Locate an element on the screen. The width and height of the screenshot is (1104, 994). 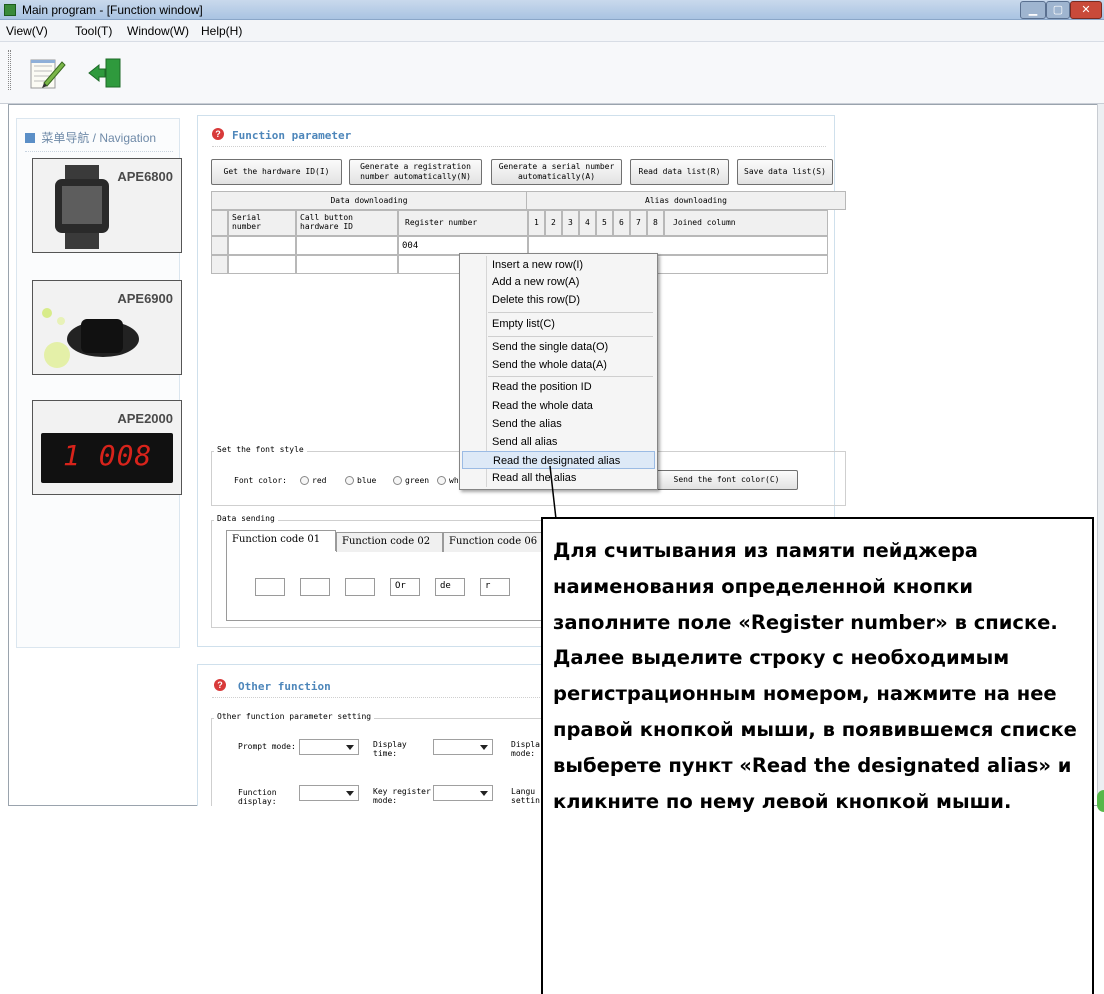
radio-red-label: red is located at coordinates (319, 480).